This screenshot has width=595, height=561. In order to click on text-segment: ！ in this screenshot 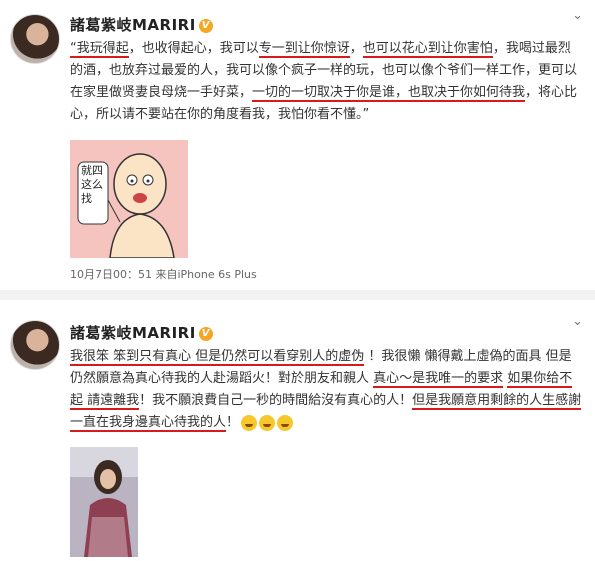, I will do `click(233, 422)`.